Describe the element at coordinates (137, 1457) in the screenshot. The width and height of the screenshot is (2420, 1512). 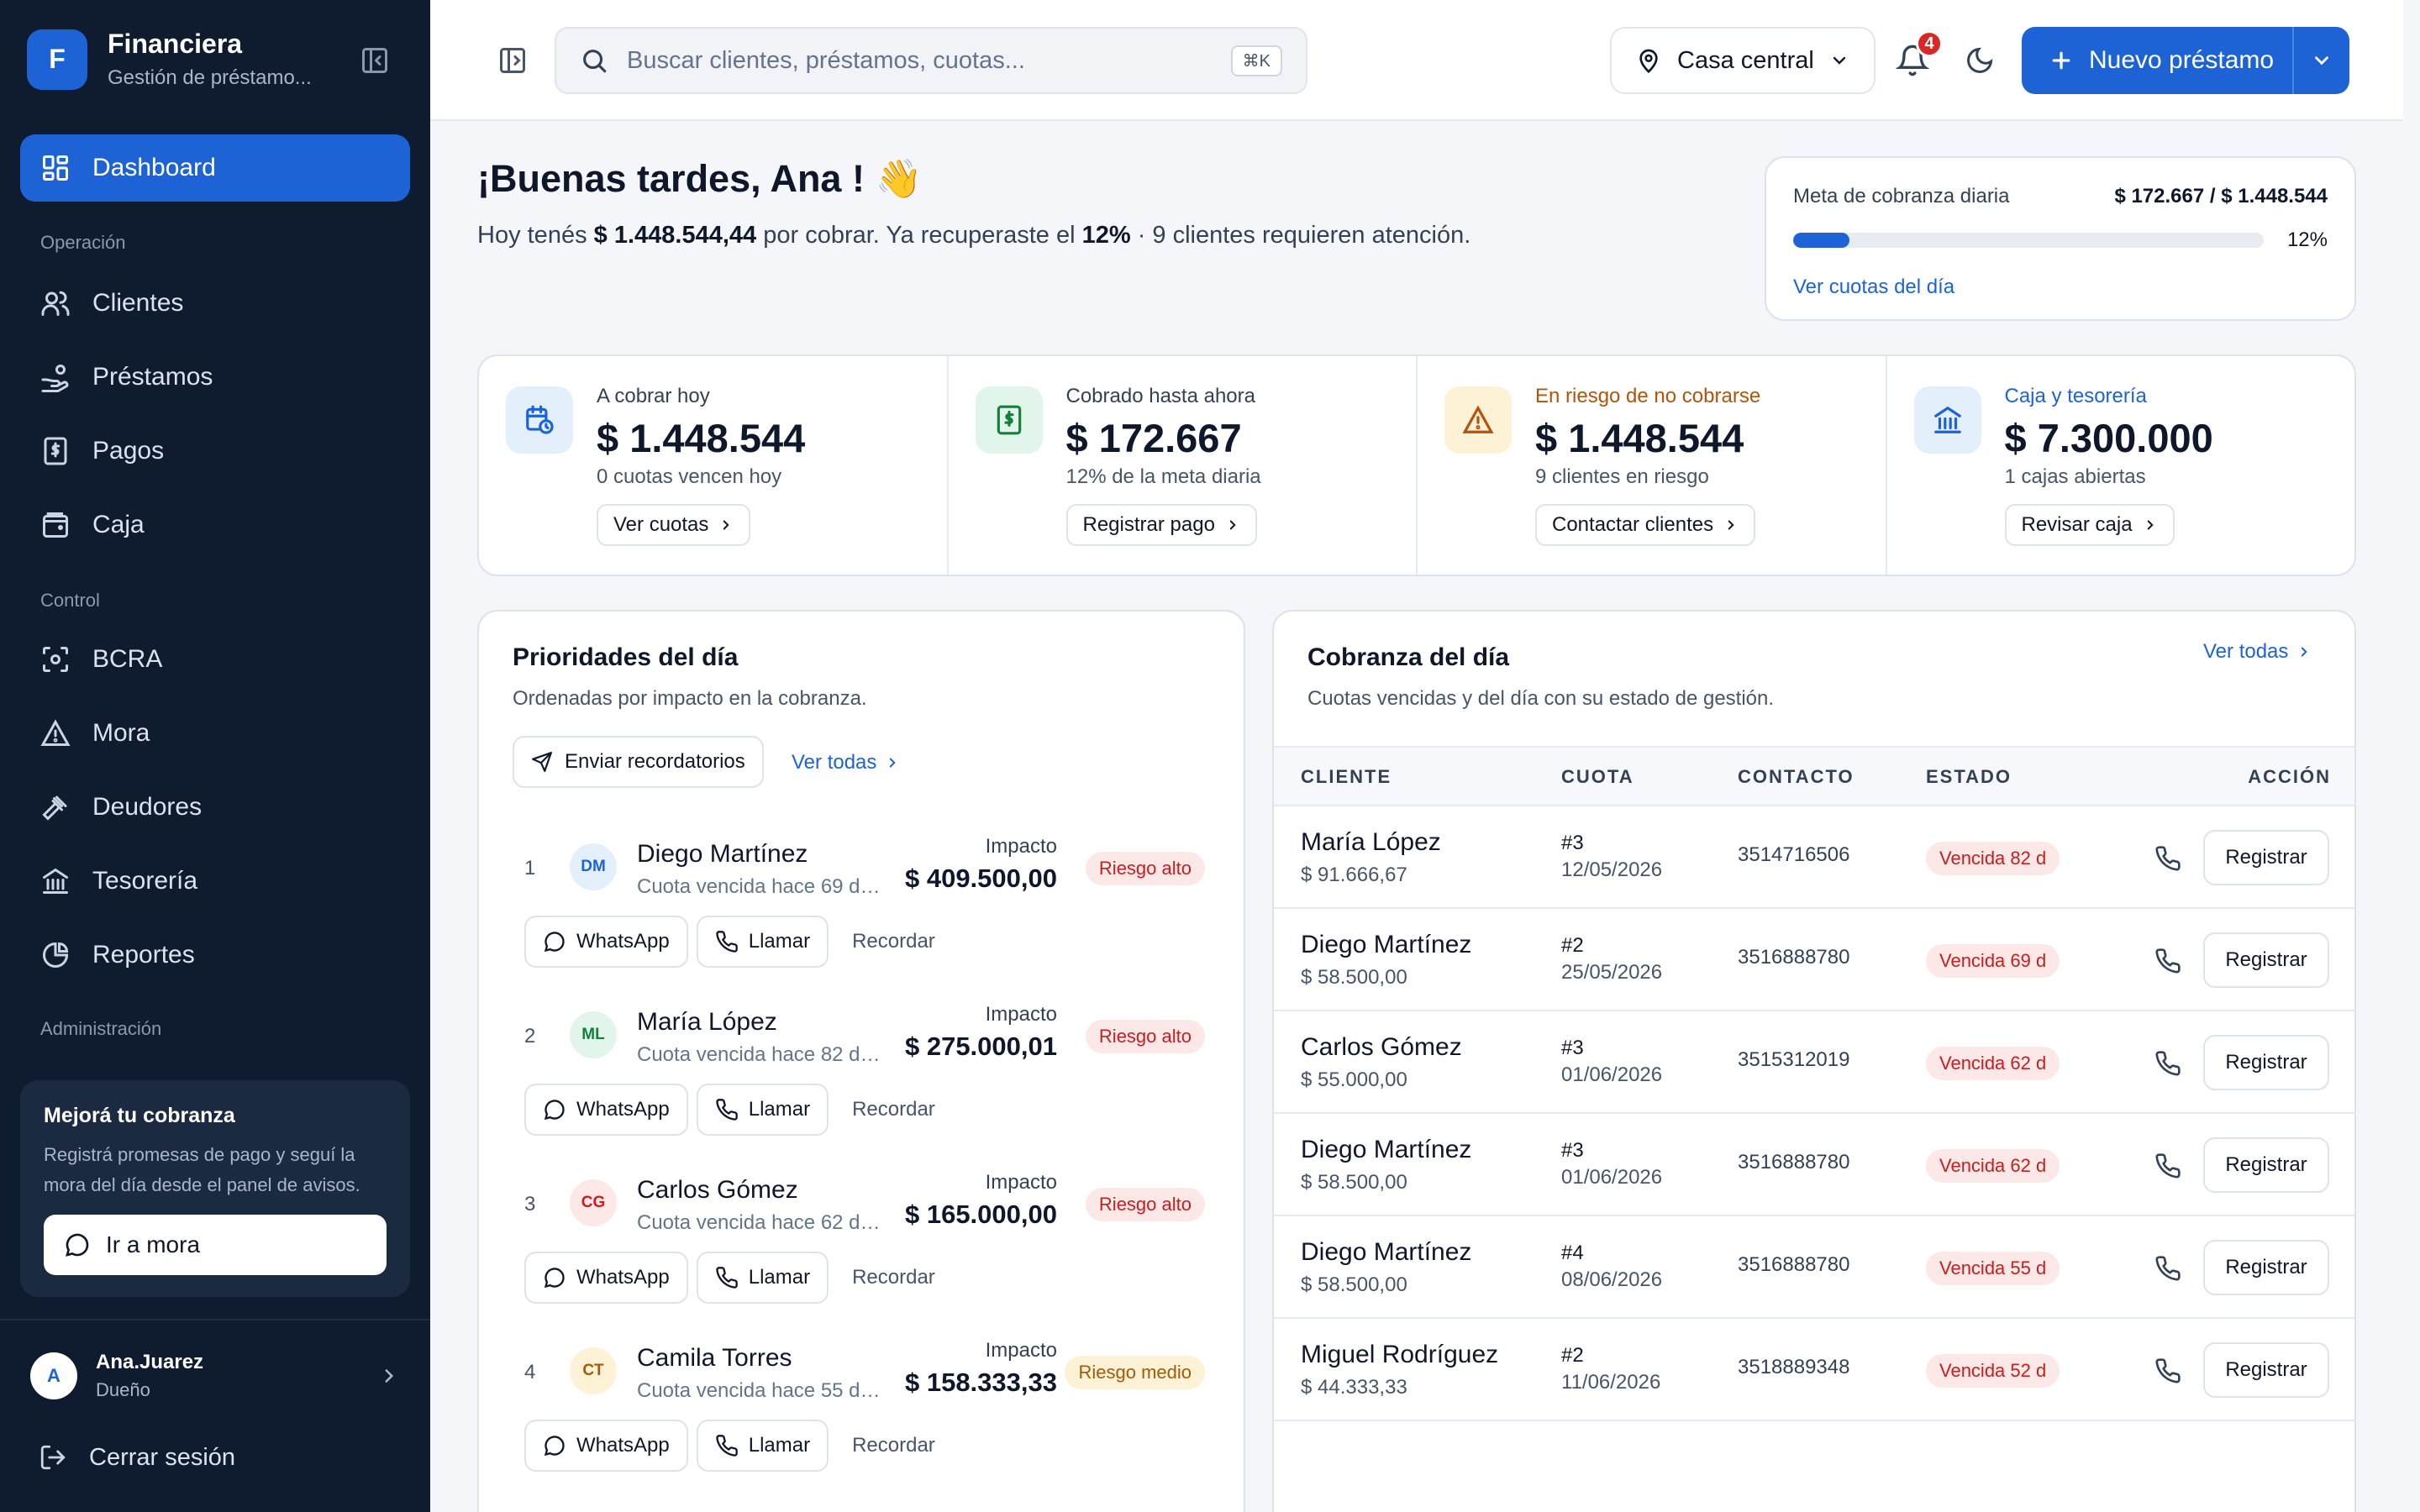
I see `logout-button: Cerrar sesión` at that location.